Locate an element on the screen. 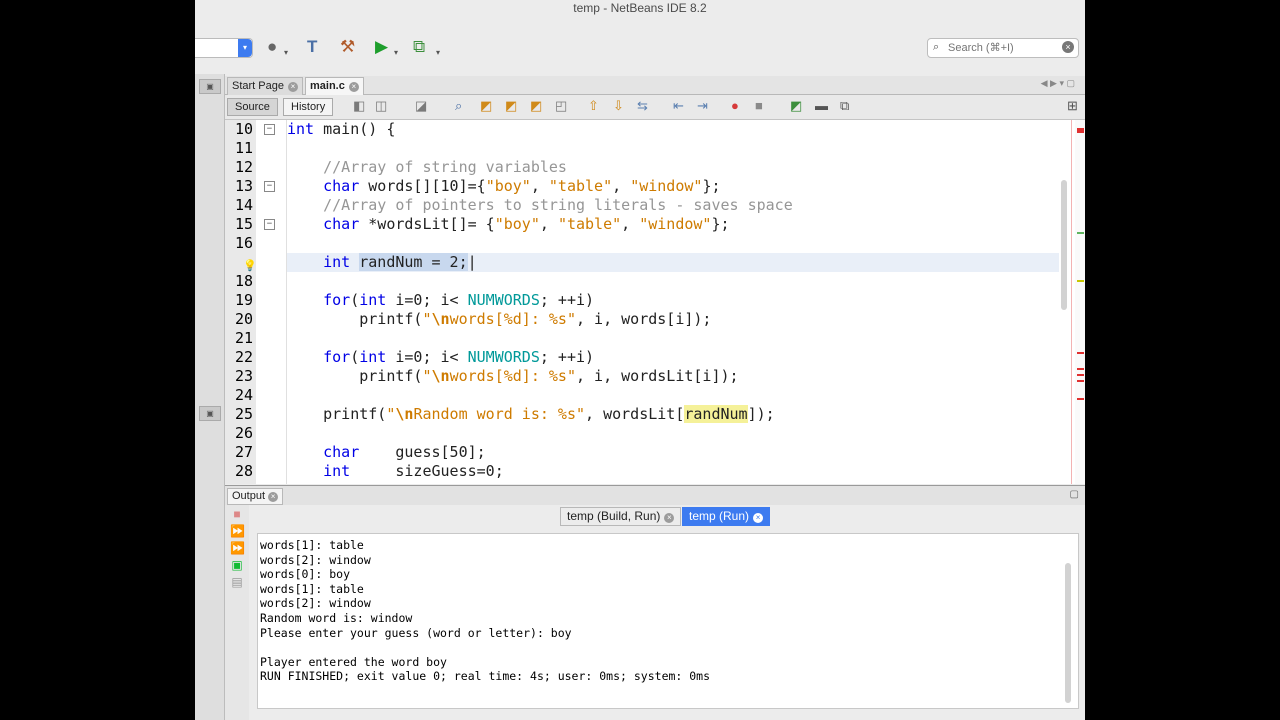  console-scrollbar is located at coordinates (1068, 633).